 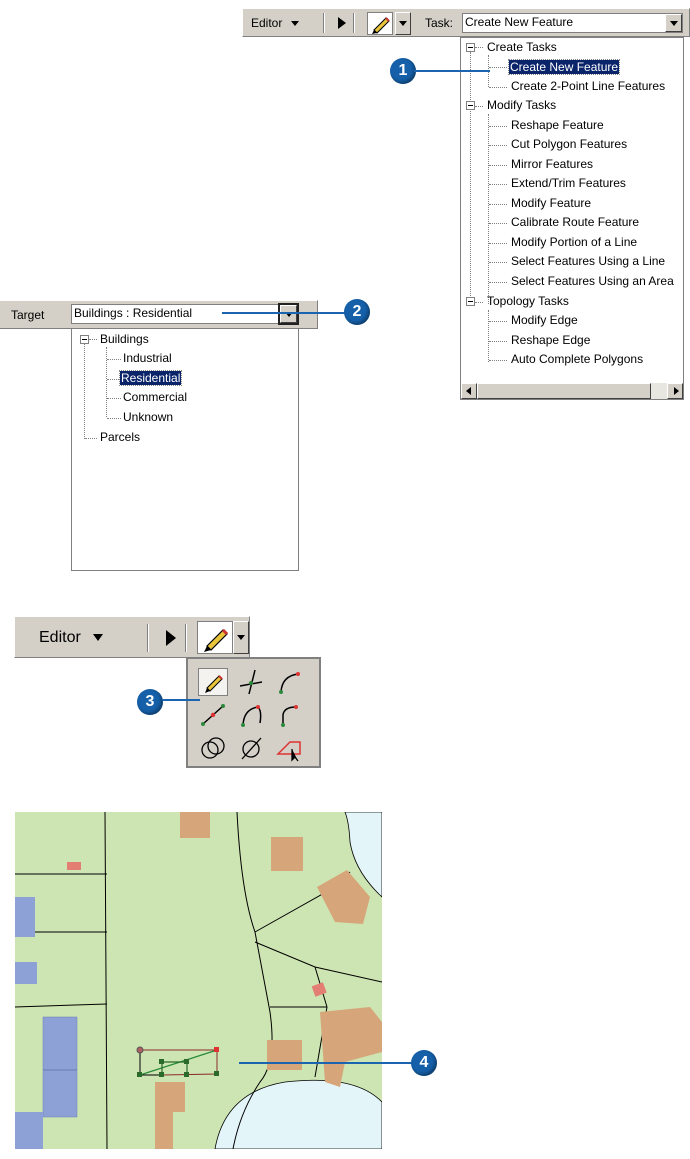 I want to click on tree-item: Reshape Feature, so click(x=557, y=125).